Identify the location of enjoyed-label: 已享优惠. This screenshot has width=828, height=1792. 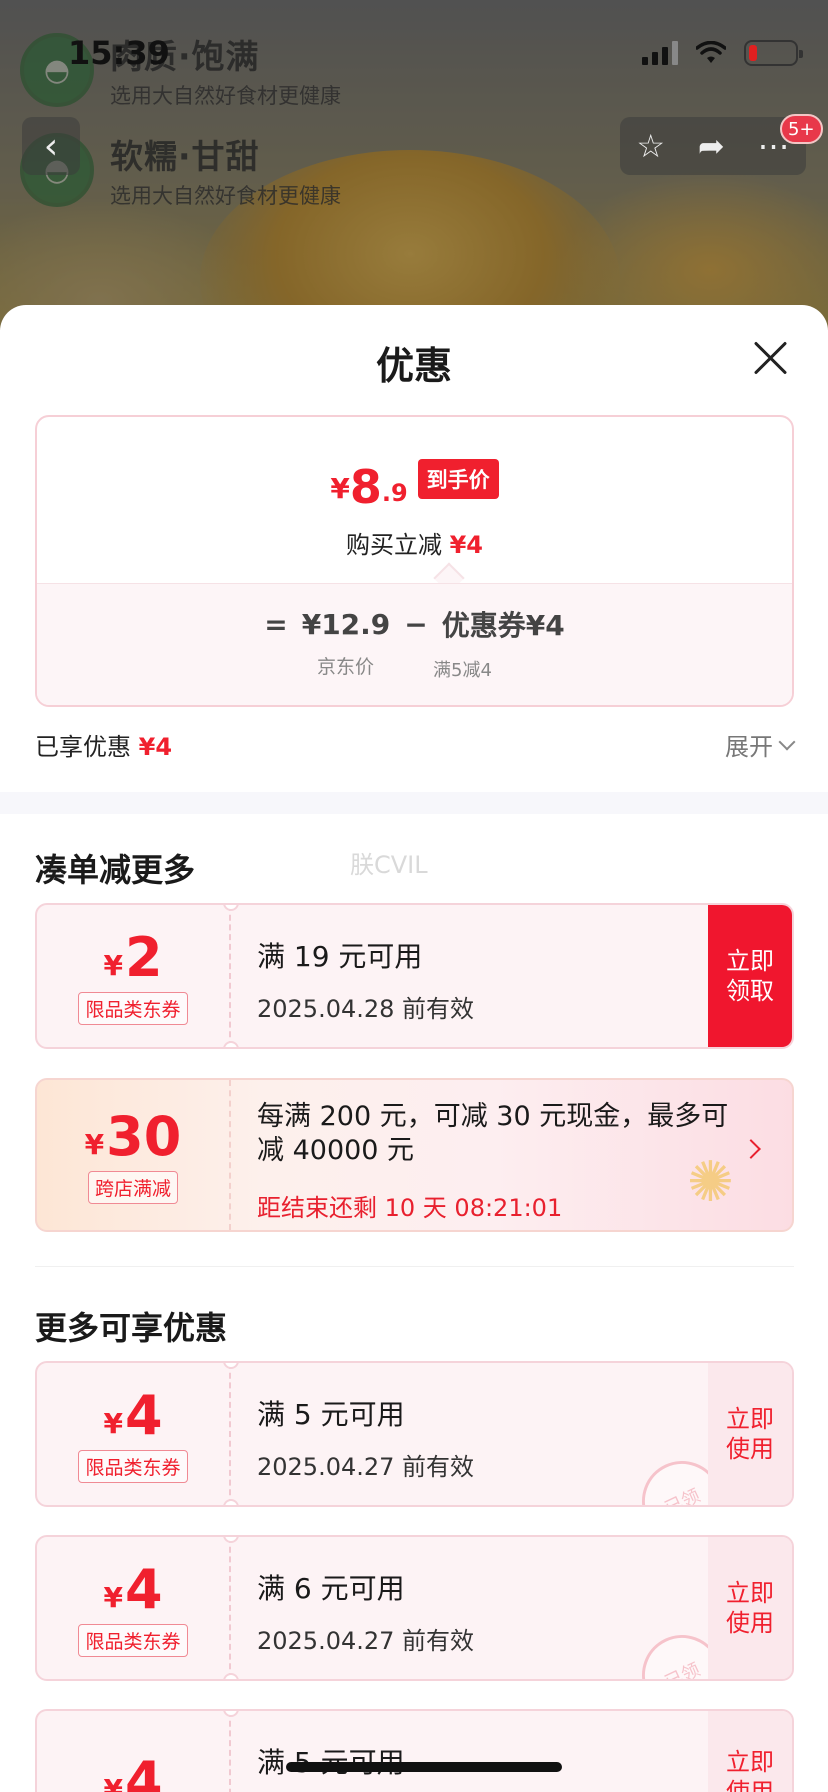
(83, 747).